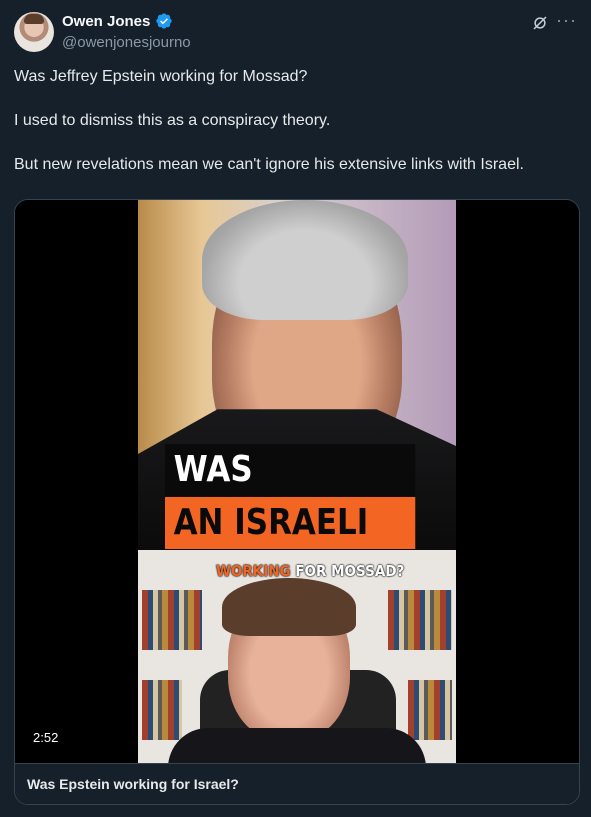 This screenshot has width=591, height=817. Describe the element at coordinates (297, 745) in the screenshot. I see `presenter-shirt` at that location.